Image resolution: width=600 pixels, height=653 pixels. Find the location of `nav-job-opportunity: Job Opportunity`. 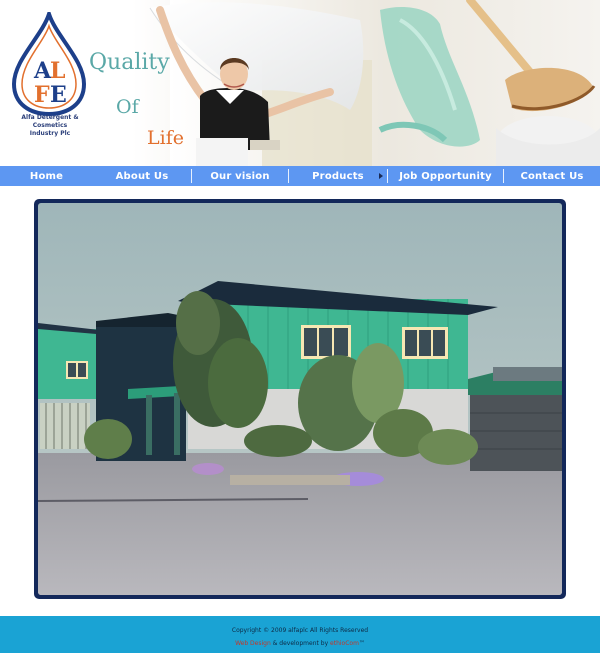

nav-job-opportunity: Job Opportunity is located at coordinates (445, 176).